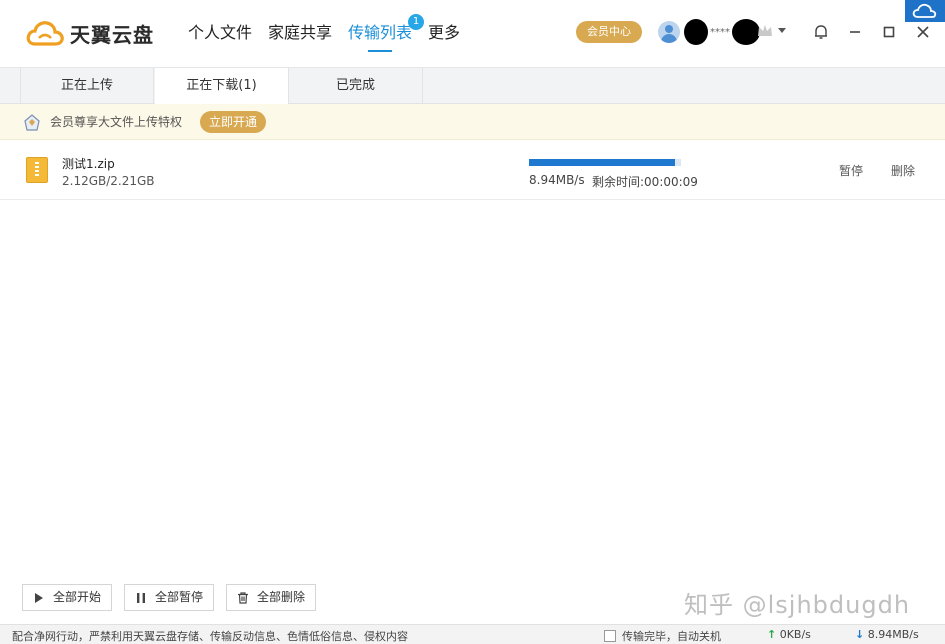 Image resolution: width=945 pixels, height=644 pixels. Describe the element at coordinates (87, 86) in the screenshot. I see `tab-uploading: 正在上传` at that location.